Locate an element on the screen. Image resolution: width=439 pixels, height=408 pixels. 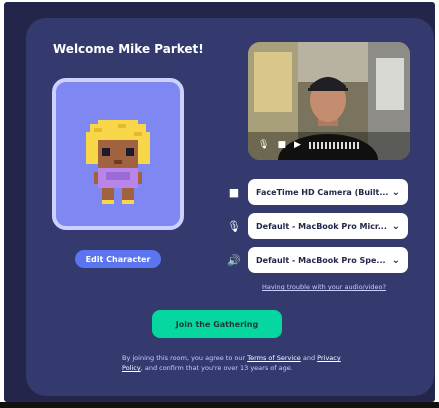
character-preview is located at coordinates (118, 154).